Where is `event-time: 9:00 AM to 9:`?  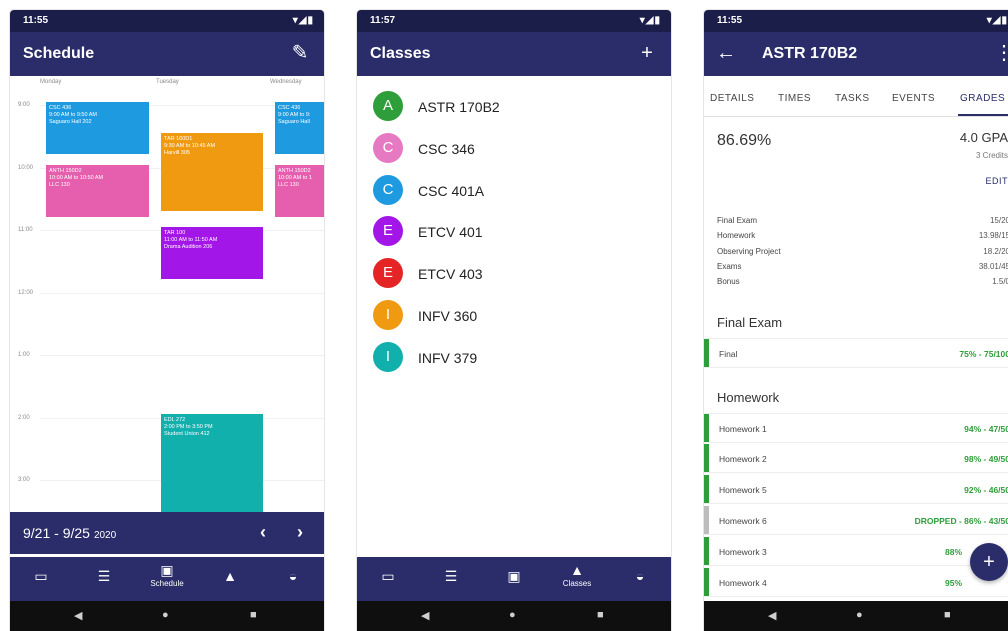
event-time: 9:00 AM to 9: is located at coordinates (294, 115).